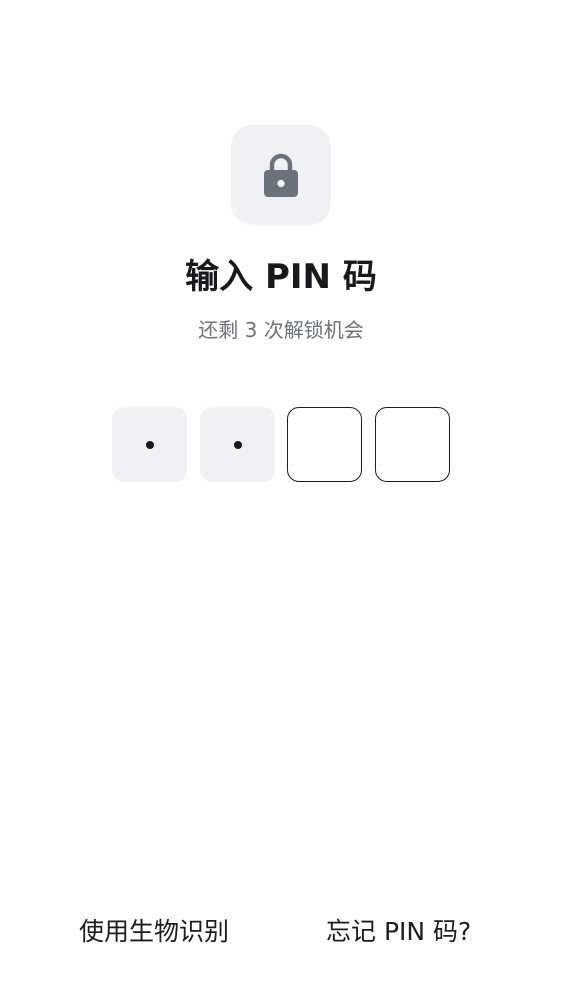  What do you see at coordinates (281, 277) in the screenshot?
I see `page-title: 输入 PIN 码` at bounding box center [281, 277].